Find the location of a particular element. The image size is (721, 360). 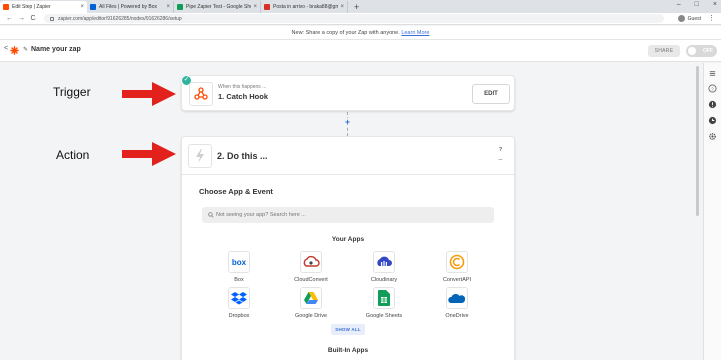

search-icon is located at coordinates (211, 215).